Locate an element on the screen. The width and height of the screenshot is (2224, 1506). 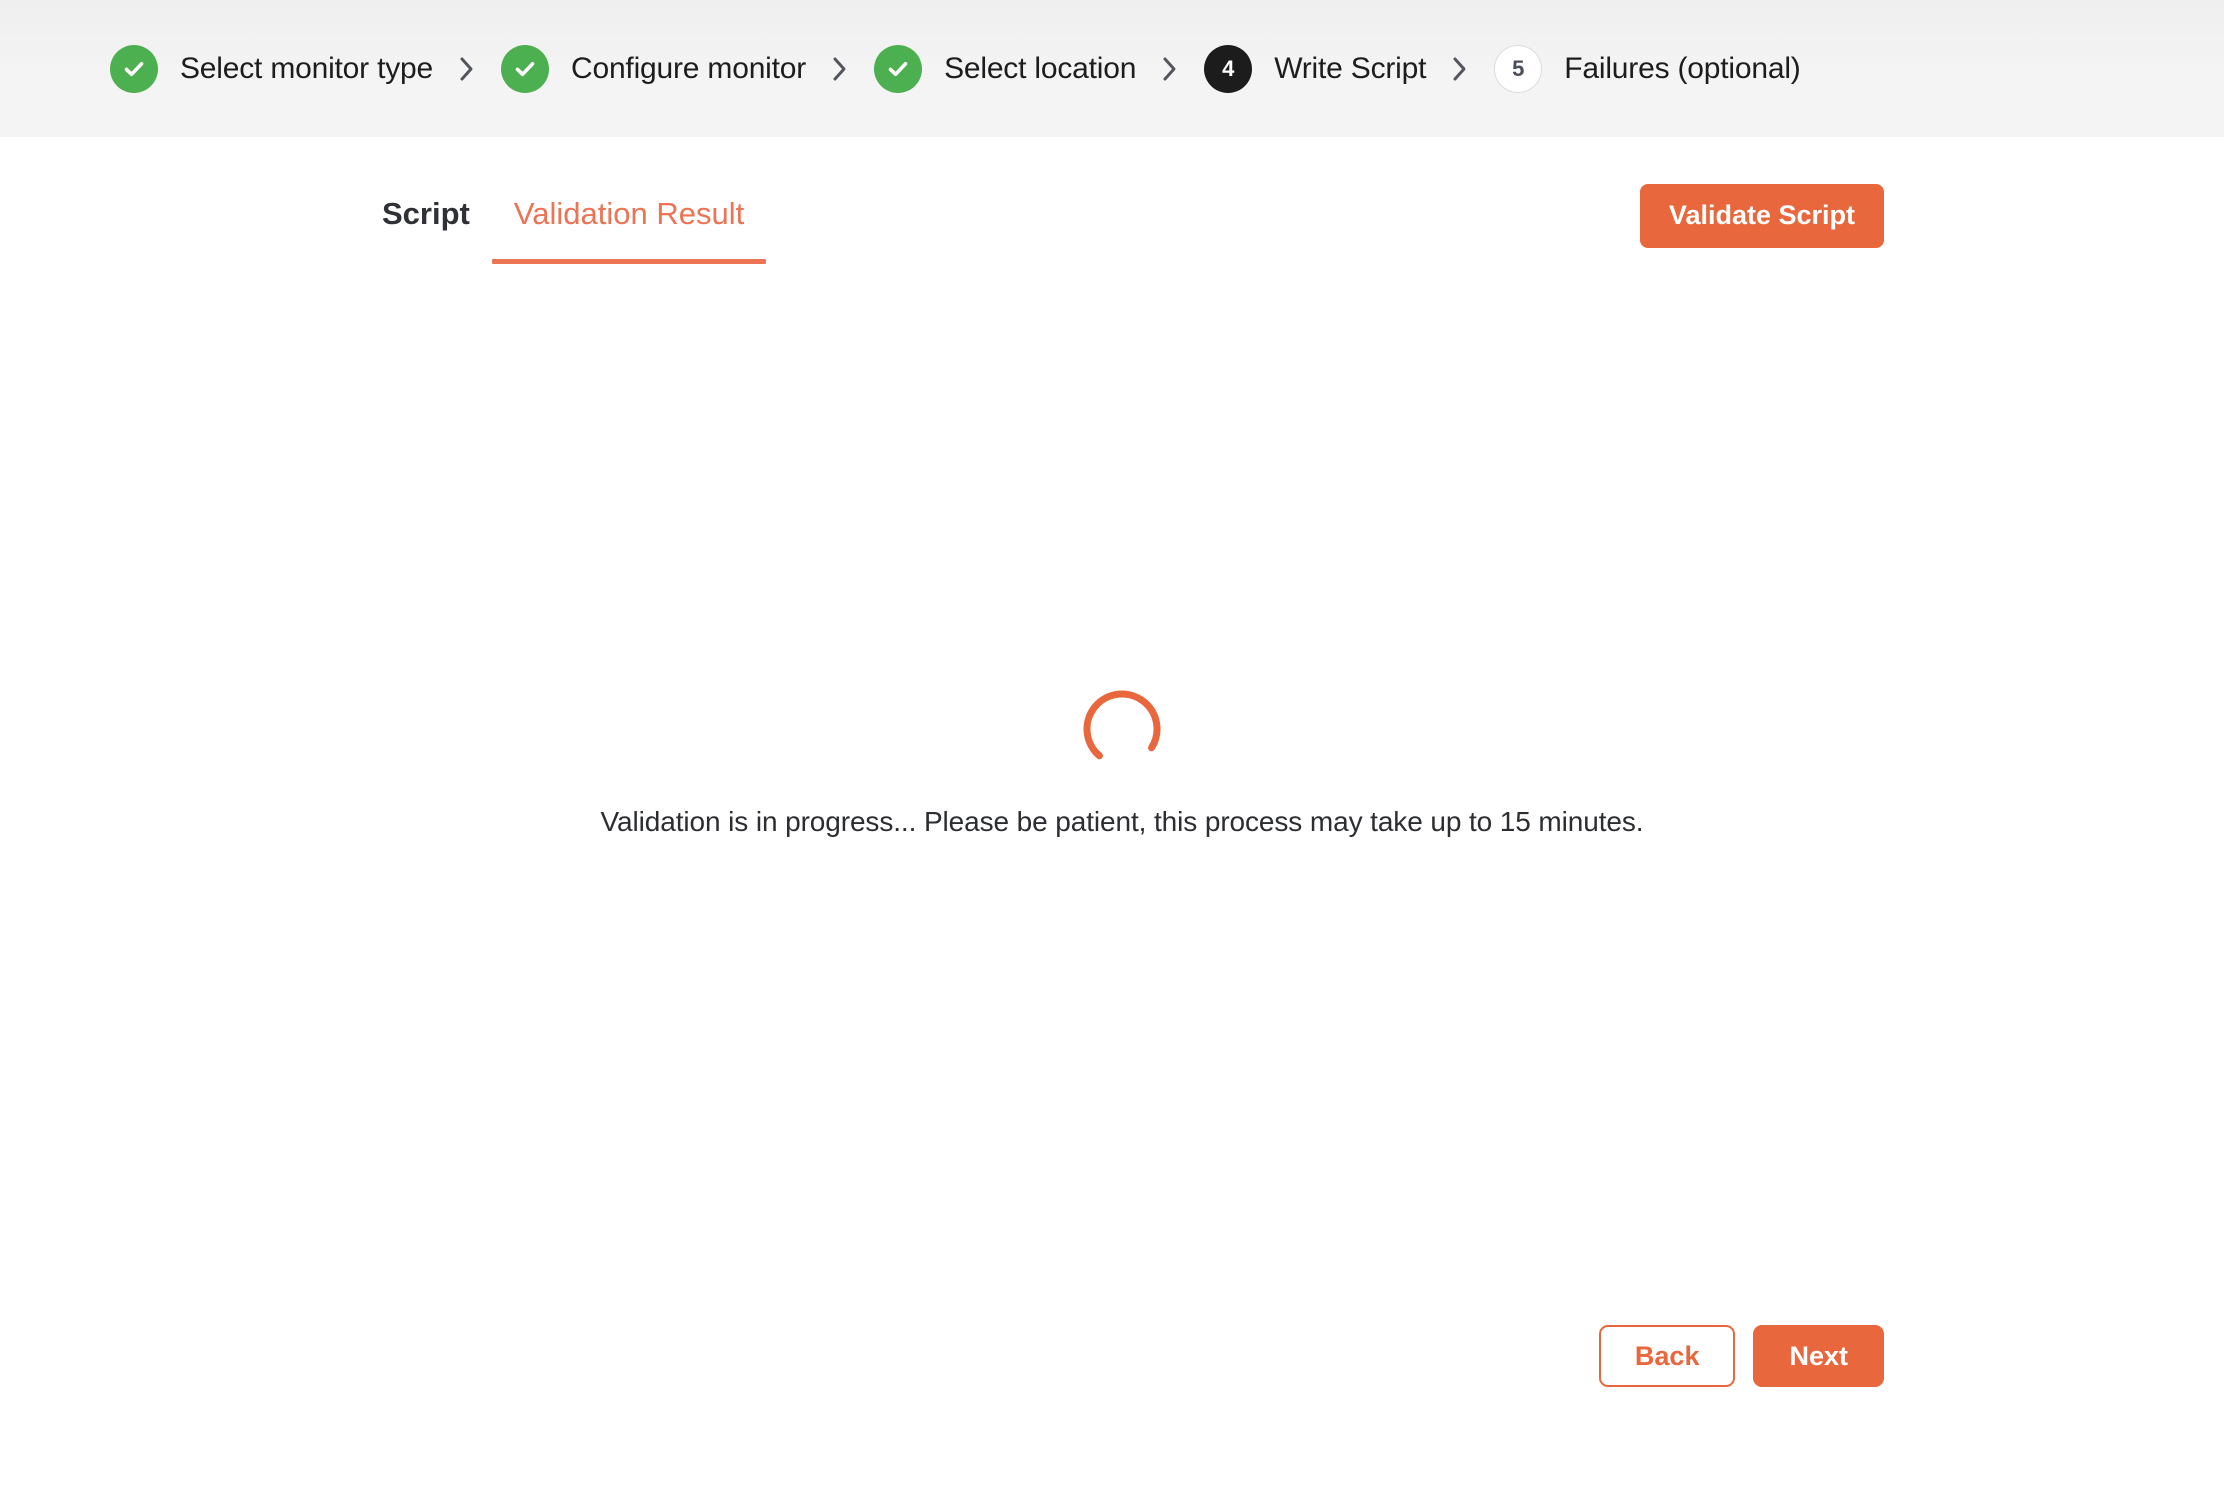
step-2-status-circle is located at coordinates (525, 68).